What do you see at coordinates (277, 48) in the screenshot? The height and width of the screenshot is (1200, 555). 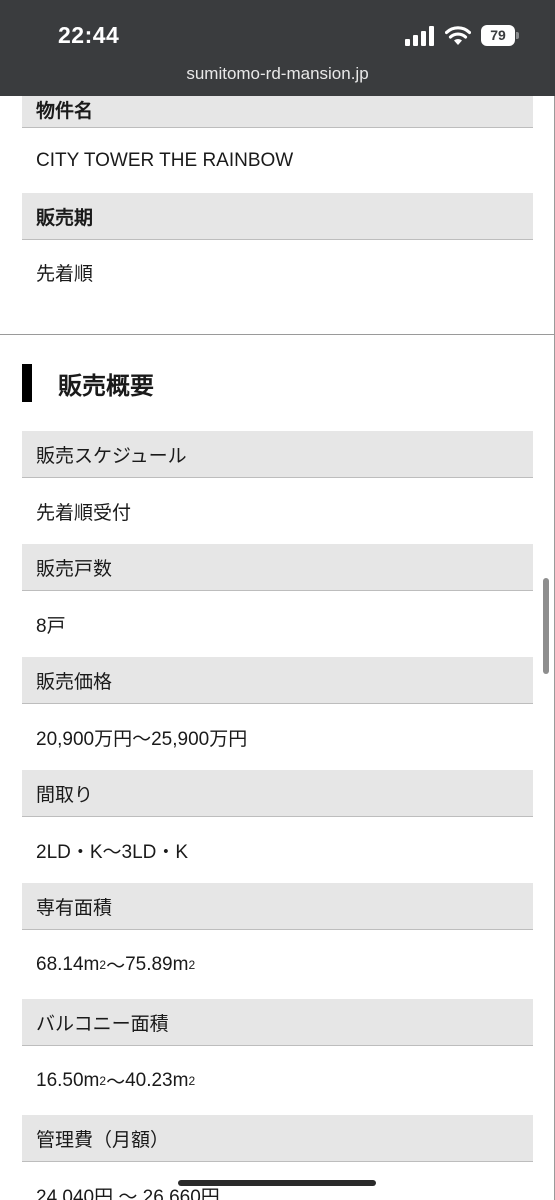 I see `status-bar: 22:44 79 sumitomo-rd-mansion.jp` at bounding box center [277, 48].